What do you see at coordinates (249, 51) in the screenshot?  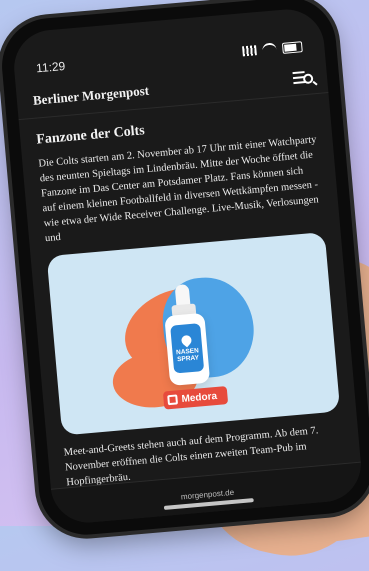 I see `signal-icon` at bounding box center [249, 51].